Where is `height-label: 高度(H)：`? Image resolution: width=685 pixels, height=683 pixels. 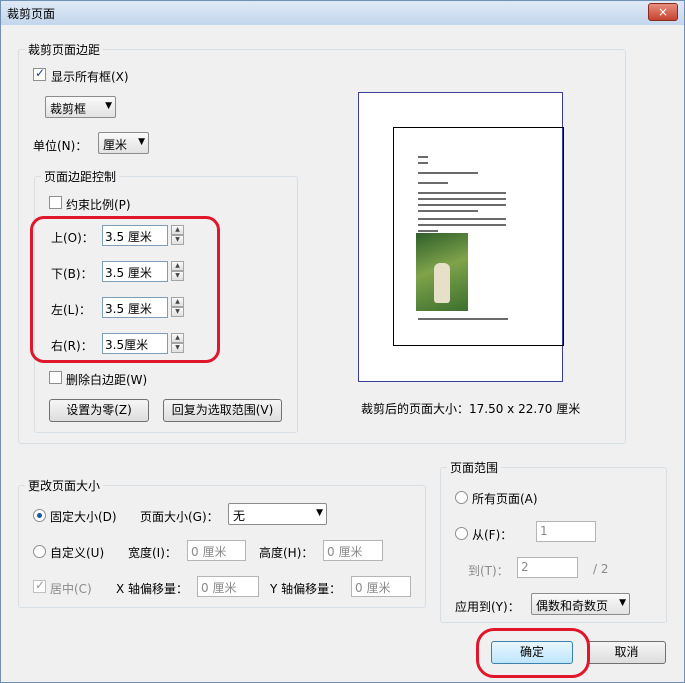
height-label: 高度(H)： is located at coordinates (286, 553).